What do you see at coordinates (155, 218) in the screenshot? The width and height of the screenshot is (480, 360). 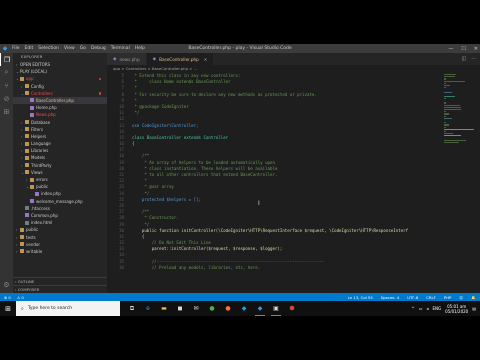 I see `code-text: * Constructor.` at bounding box center [155, 218].